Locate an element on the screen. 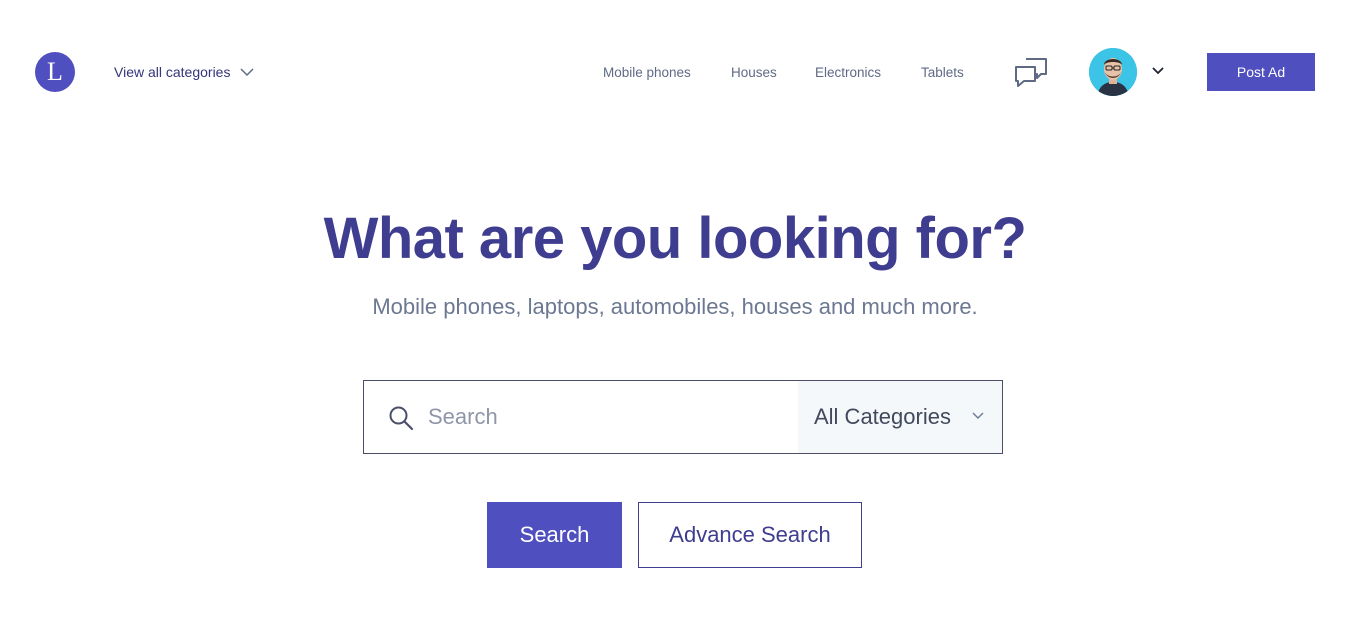 This screenshot has width=1350, height=630. view-all-categories-toggle: View all categories is located at coordinates (184, 72).